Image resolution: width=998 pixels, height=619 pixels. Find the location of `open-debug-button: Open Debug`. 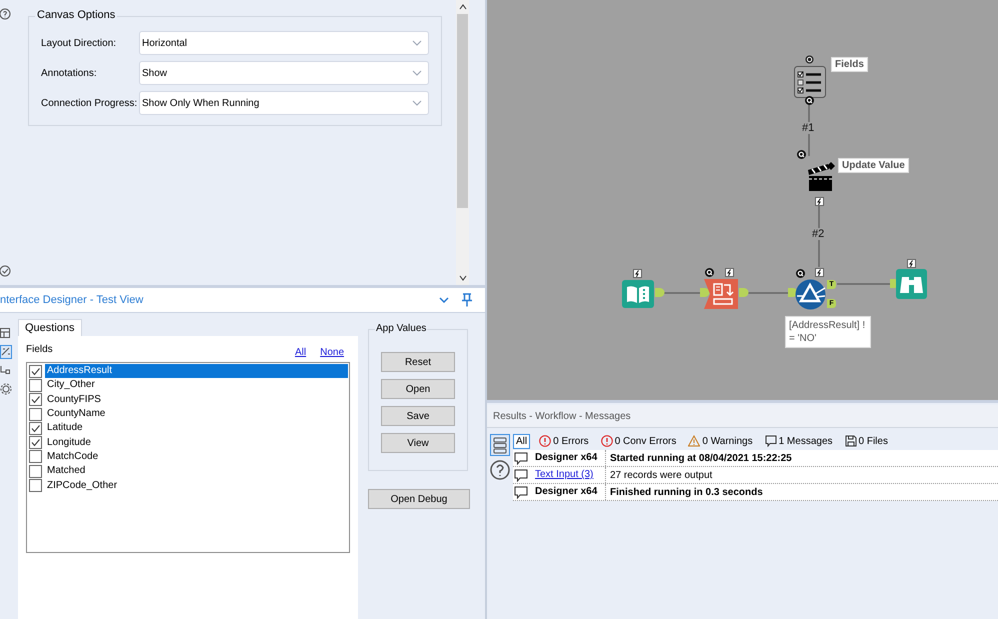

open-debug-button: Open Debug is located at coordinates (419, 499).